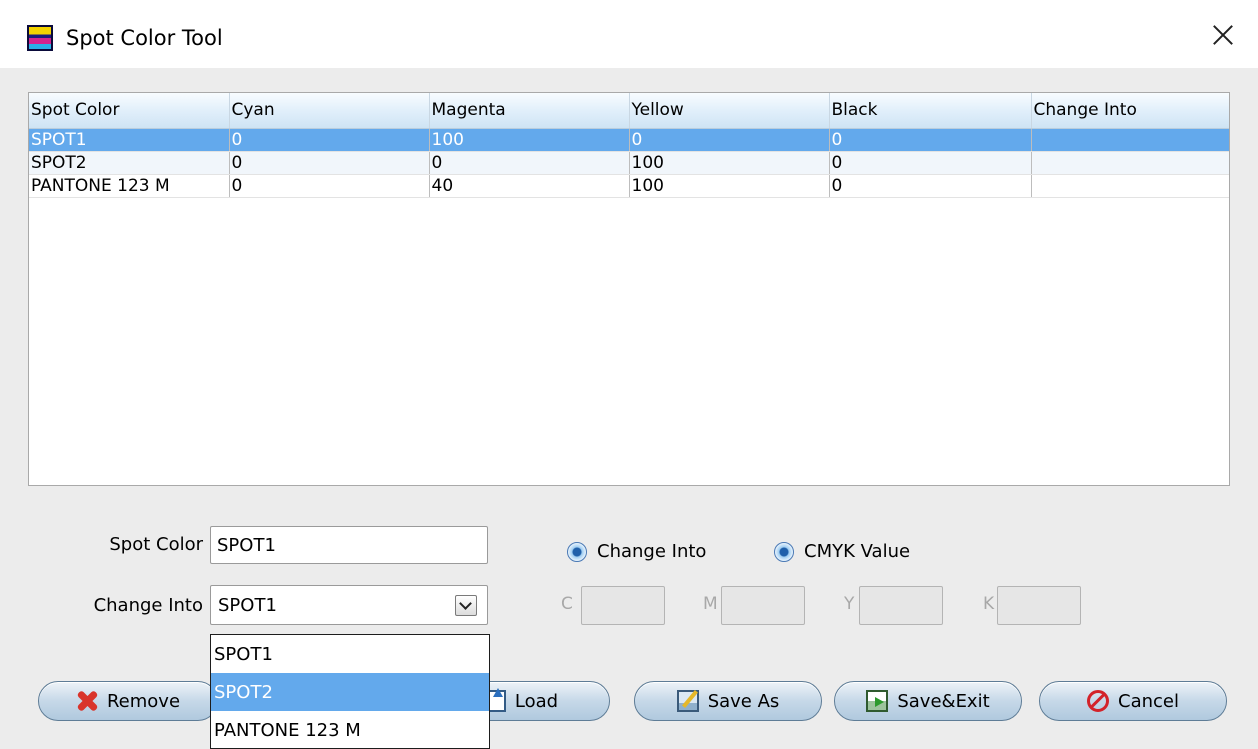 This screenshot has width=1258, height=749. What do you see at coordinates (144, 38) in the screenshot?
I see `window-title: Spot Color Tool` at bounding box center [144, 38].